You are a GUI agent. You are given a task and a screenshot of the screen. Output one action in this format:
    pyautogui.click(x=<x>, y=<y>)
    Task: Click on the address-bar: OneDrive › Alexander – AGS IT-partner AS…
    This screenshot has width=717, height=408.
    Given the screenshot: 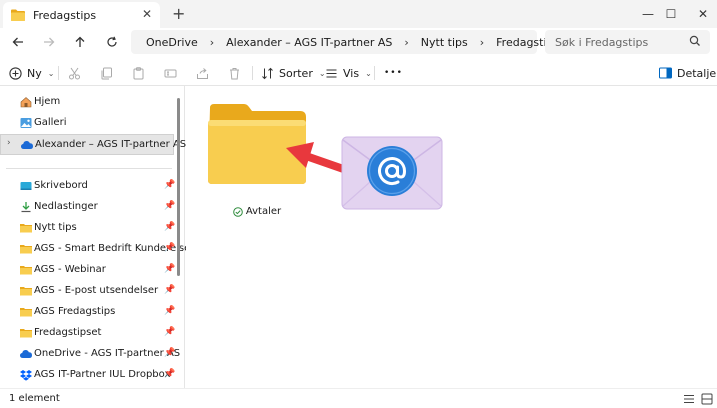 What is the action you would take?
    pyautogui.click(x=358, y=42)
    